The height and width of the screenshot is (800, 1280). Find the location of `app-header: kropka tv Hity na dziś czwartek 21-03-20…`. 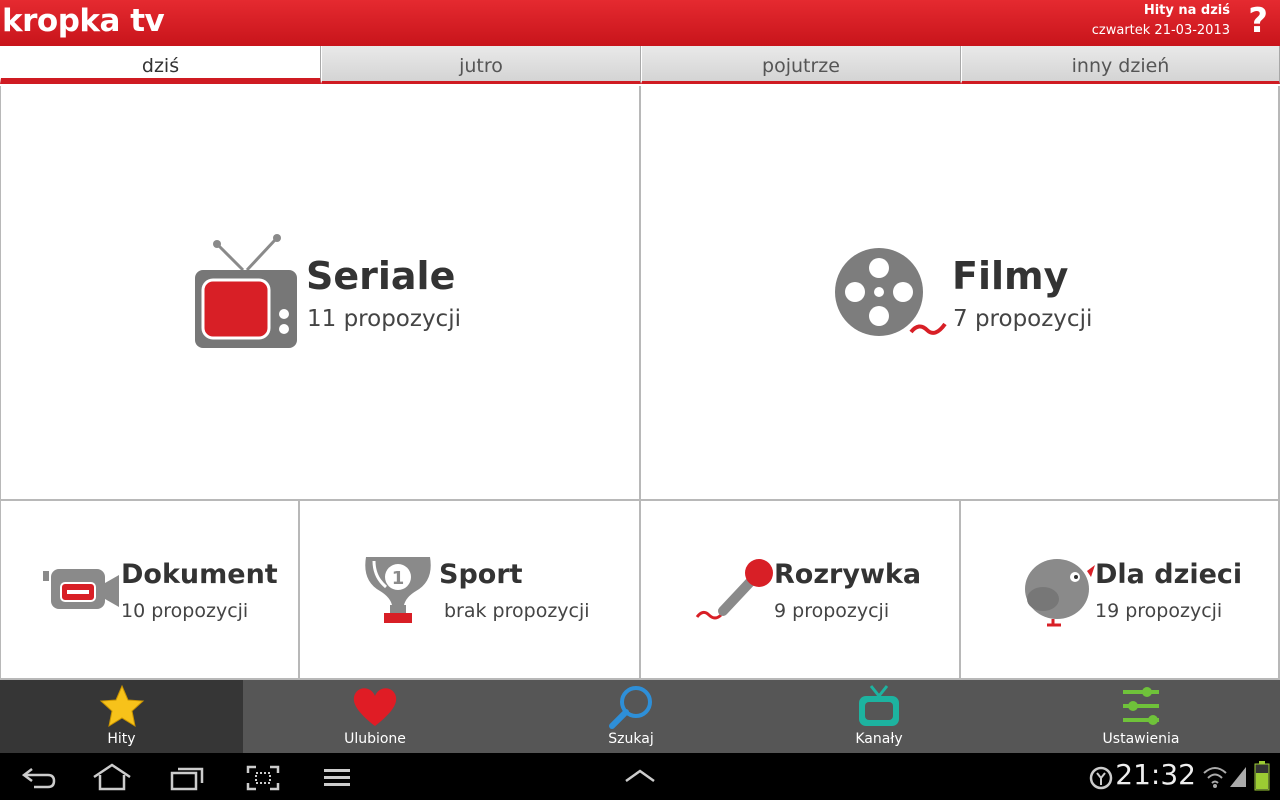

app-header: kropka tv Hity na dziś czwartek 21-03-20… is located at coordinates (640, 23).